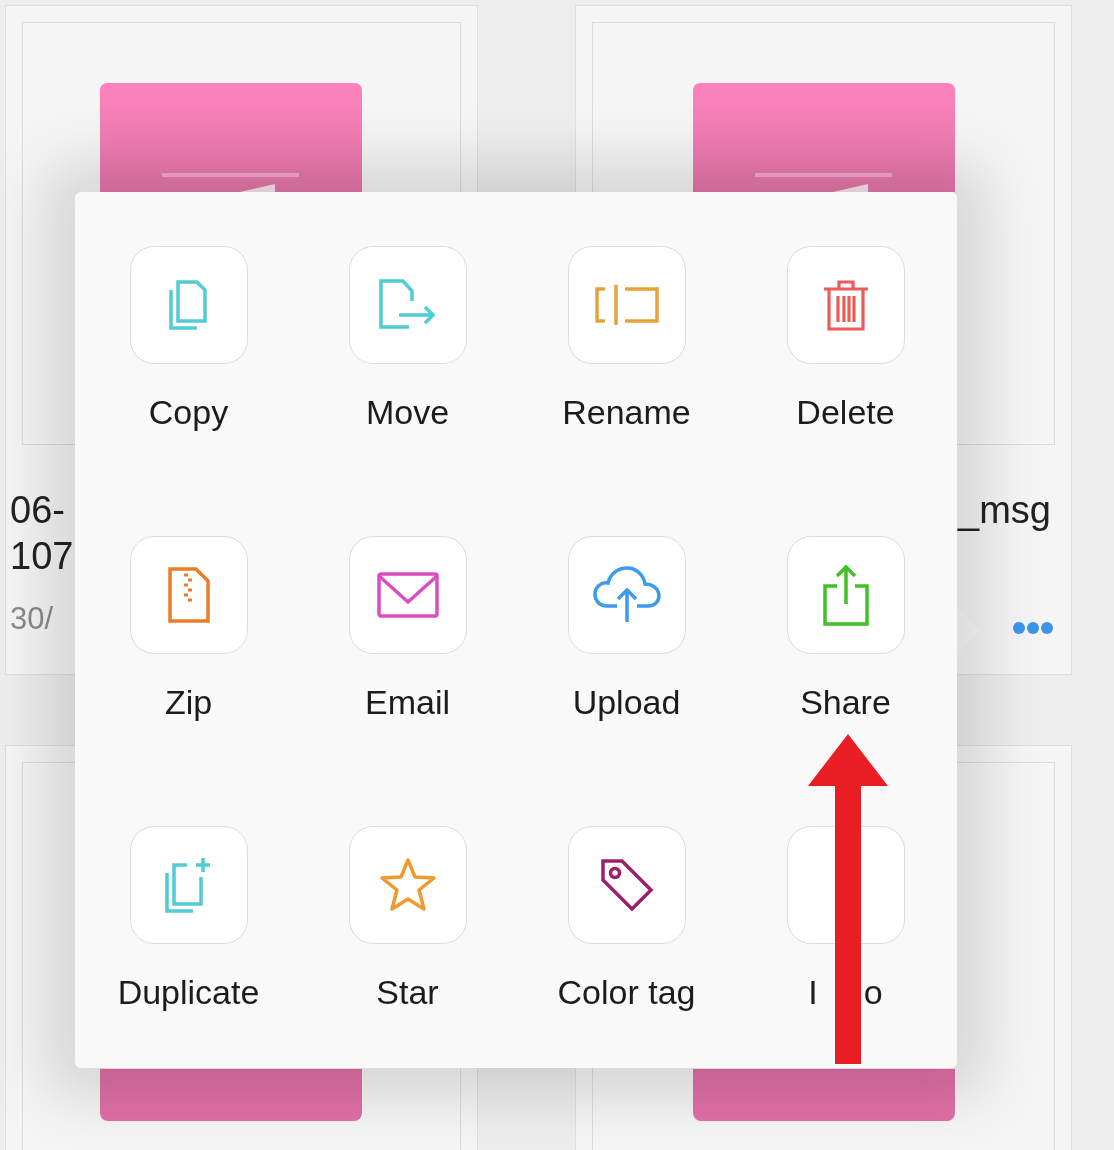 Image resolution: width=1114 pixels, height=1150 pixels. What do you see at coordinates (626, 595) in the screenshot?
I see `cloud-upload-icon` at bounding box center [626, 595].